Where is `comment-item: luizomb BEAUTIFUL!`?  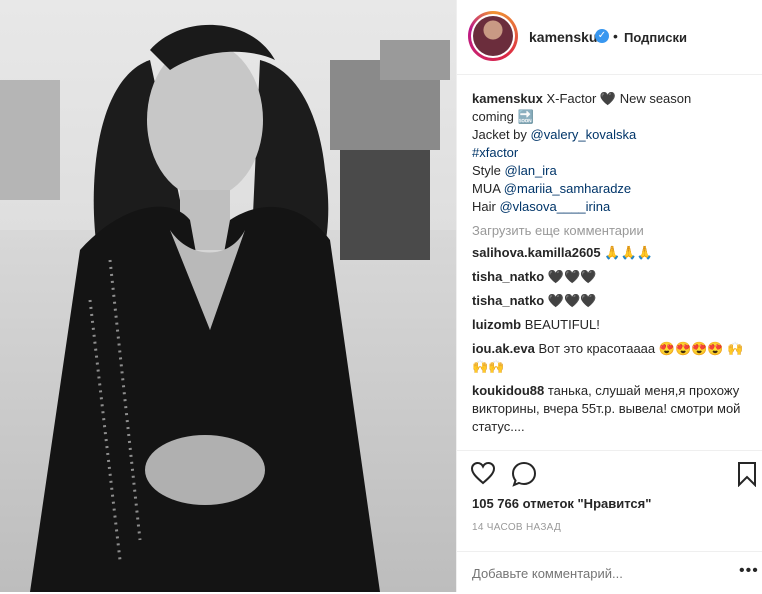 comment-item: luizomb BEAUTIFUL! is located at coordinates (611, 325).